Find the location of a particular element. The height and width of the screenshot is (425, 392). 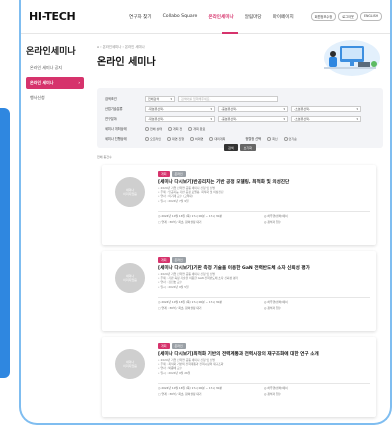

util-links: 회원정보수정 로그아웃 ENGLISH is located at coordinates (346, 16).